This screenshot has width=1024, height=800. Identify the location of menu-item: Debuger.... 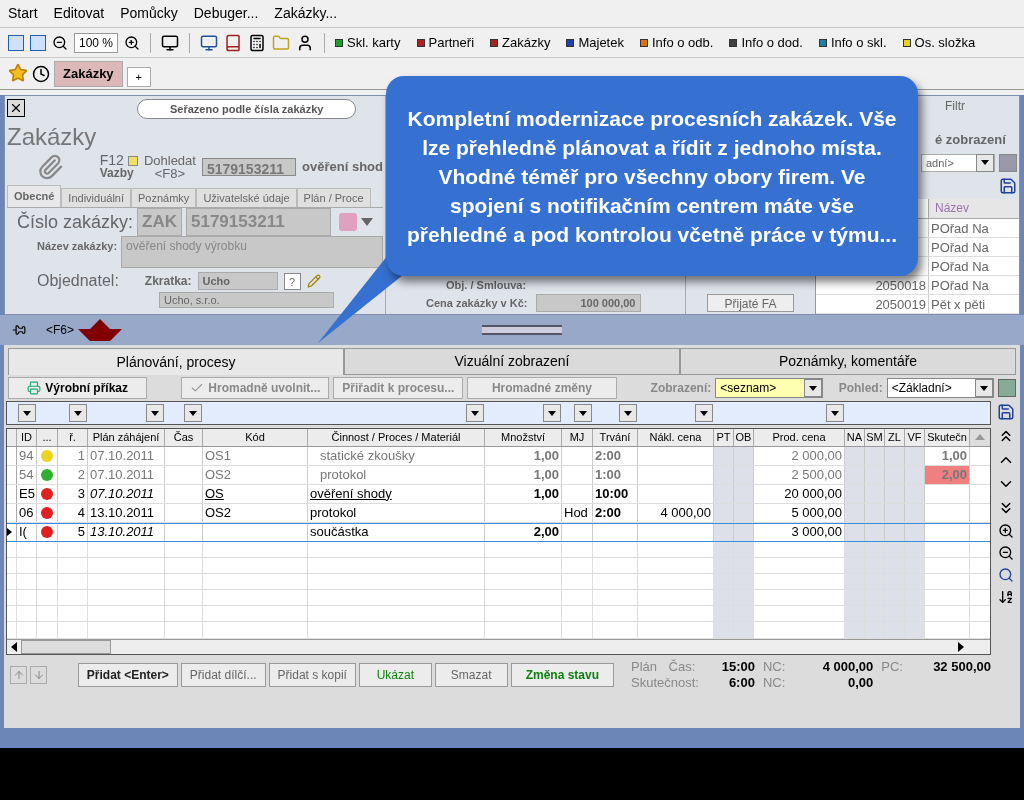
(226, 13).